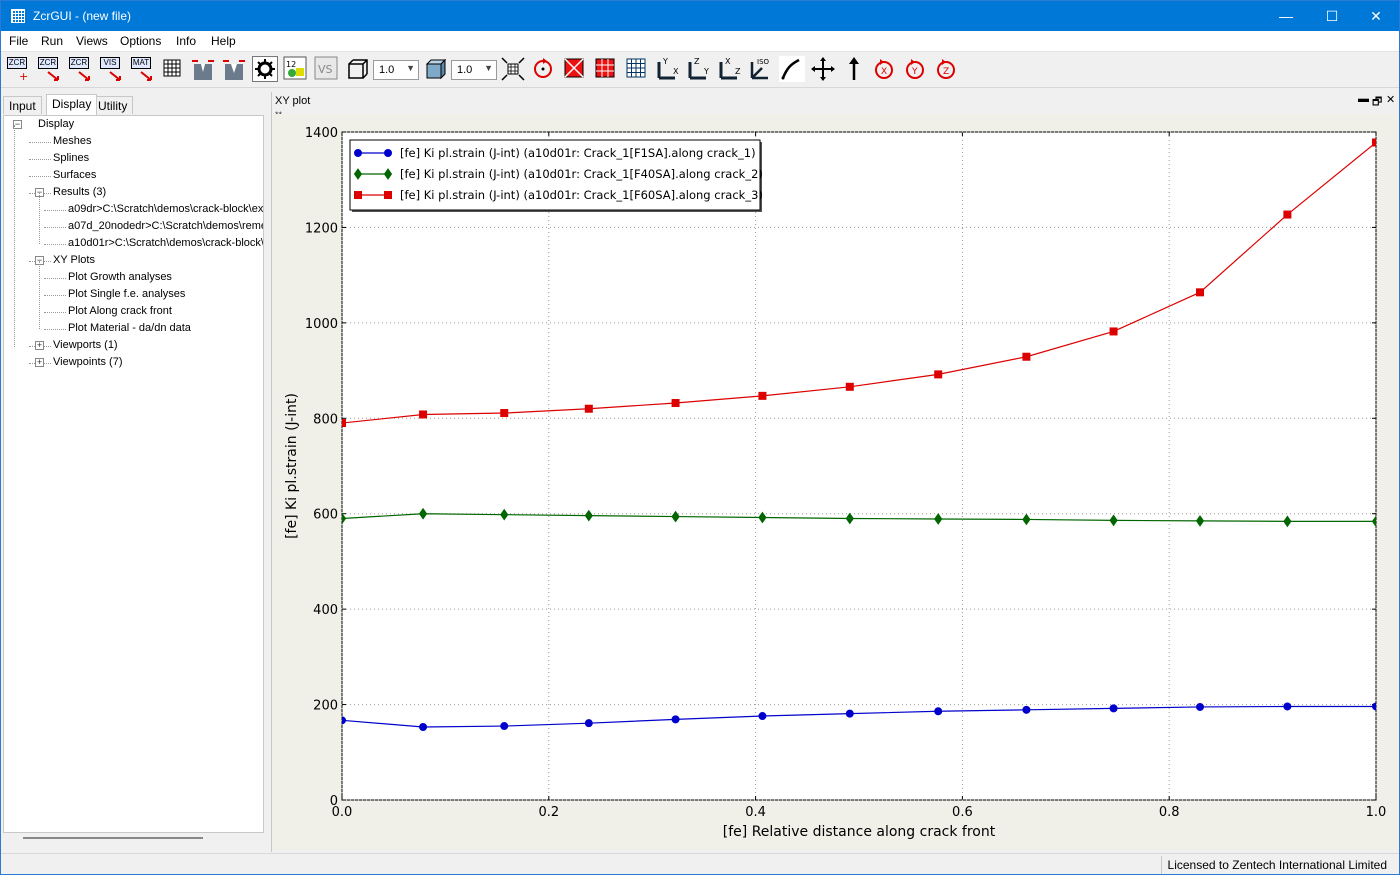 The height and width of the screenshot is (875, 1400). What do you see at coordinates (129, 328) in the screenshot?
I see `tree-item-label: Plot Material - da/dn data` at bounding box center [129, 328].